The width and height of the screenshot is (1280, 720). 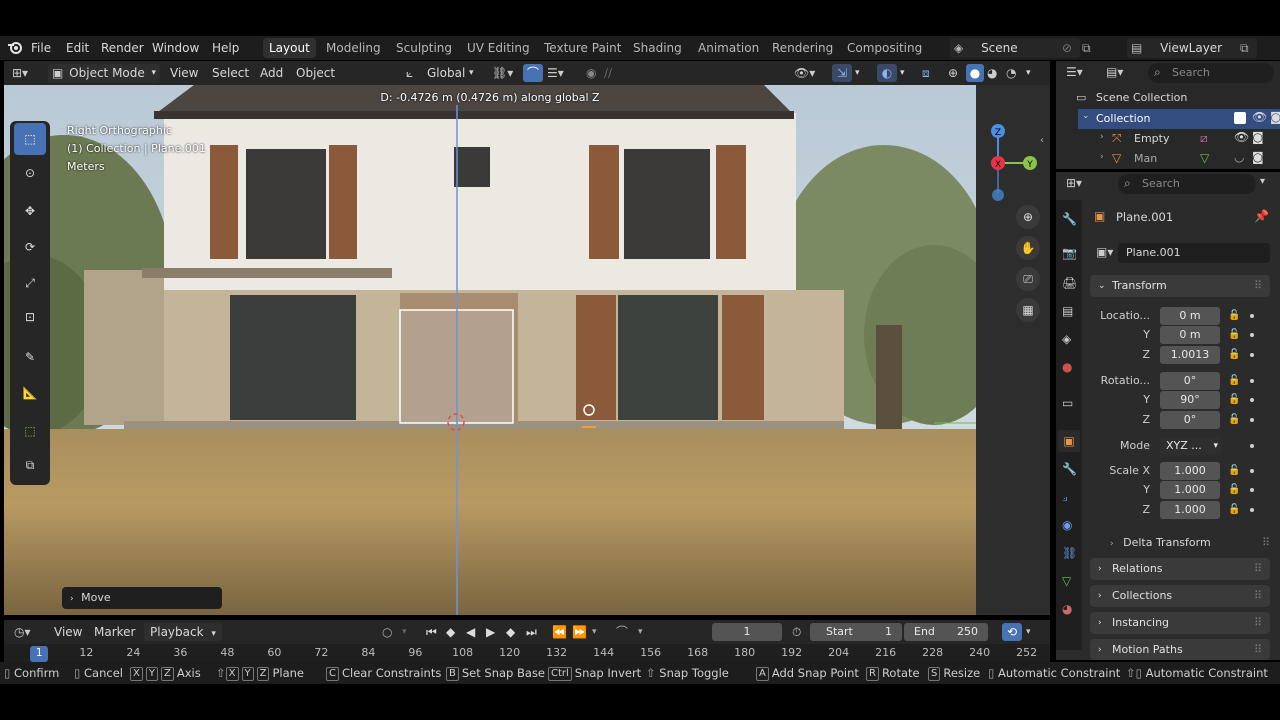 I want to click on properties-type-icon: ⊞▾, so click(x=1074, y=183).